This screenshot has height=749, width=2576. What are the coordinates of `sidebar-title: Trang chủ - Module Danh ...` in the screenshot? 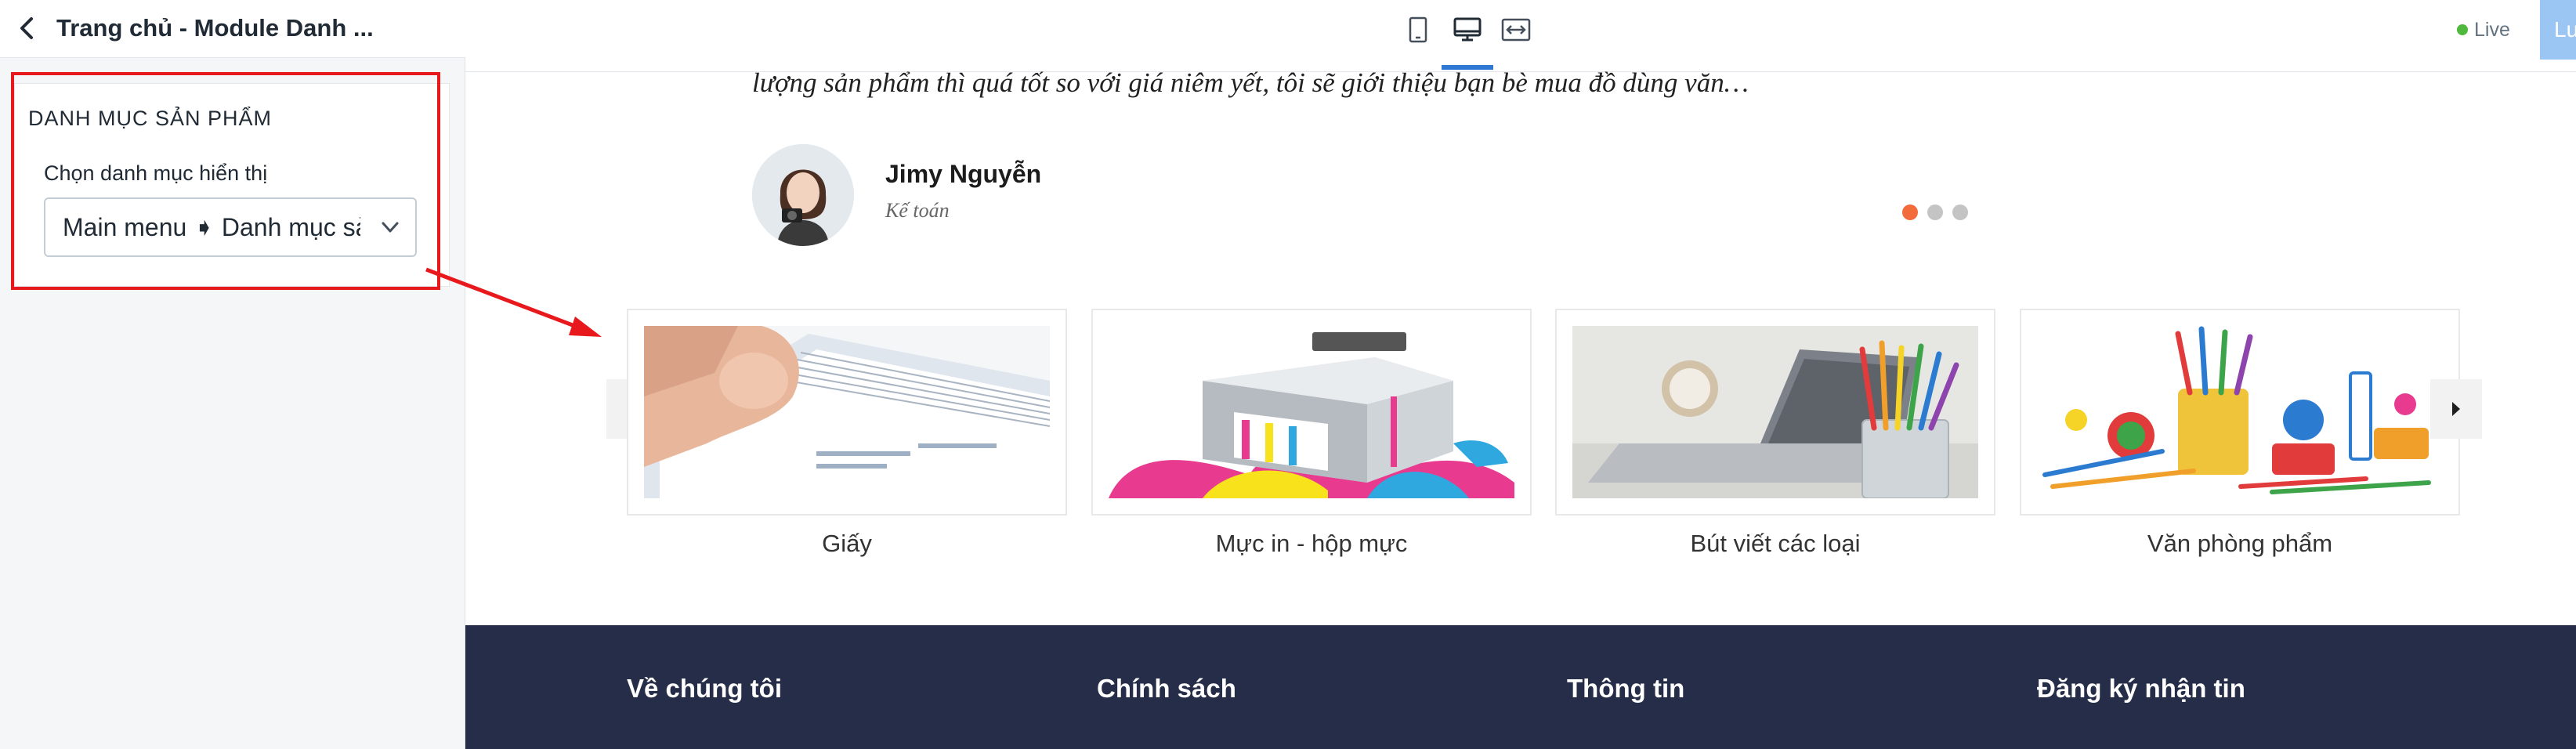 It's located at (215, 28).